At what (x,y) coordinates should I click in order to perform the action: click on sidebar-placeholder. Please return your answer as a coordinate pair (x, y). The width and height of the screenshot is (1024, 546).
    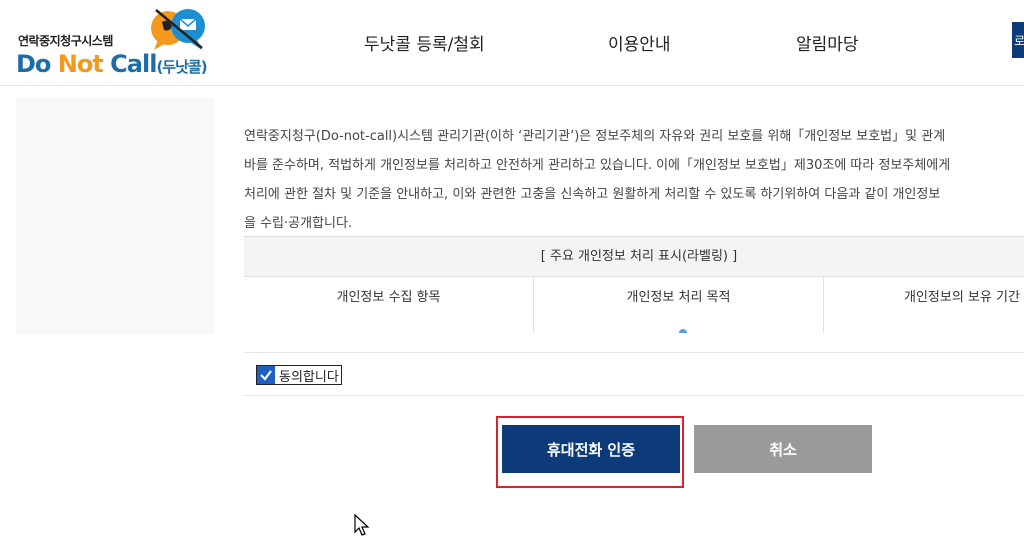
    Looking at the image, I should click on (115, 216).